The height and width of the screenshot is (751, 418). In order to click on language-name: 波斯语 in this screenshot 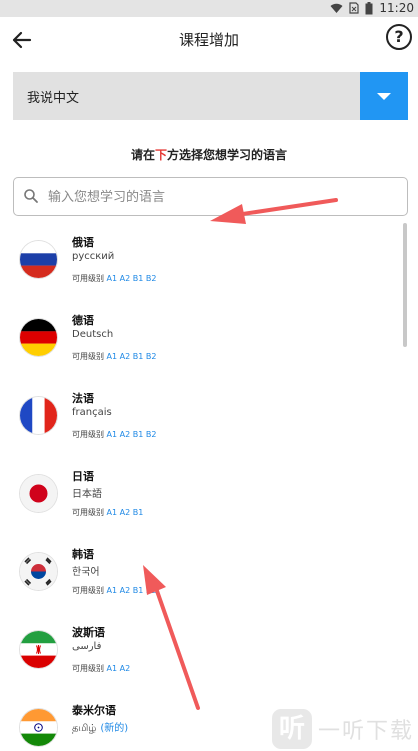, I will do `click(88, 632)`.